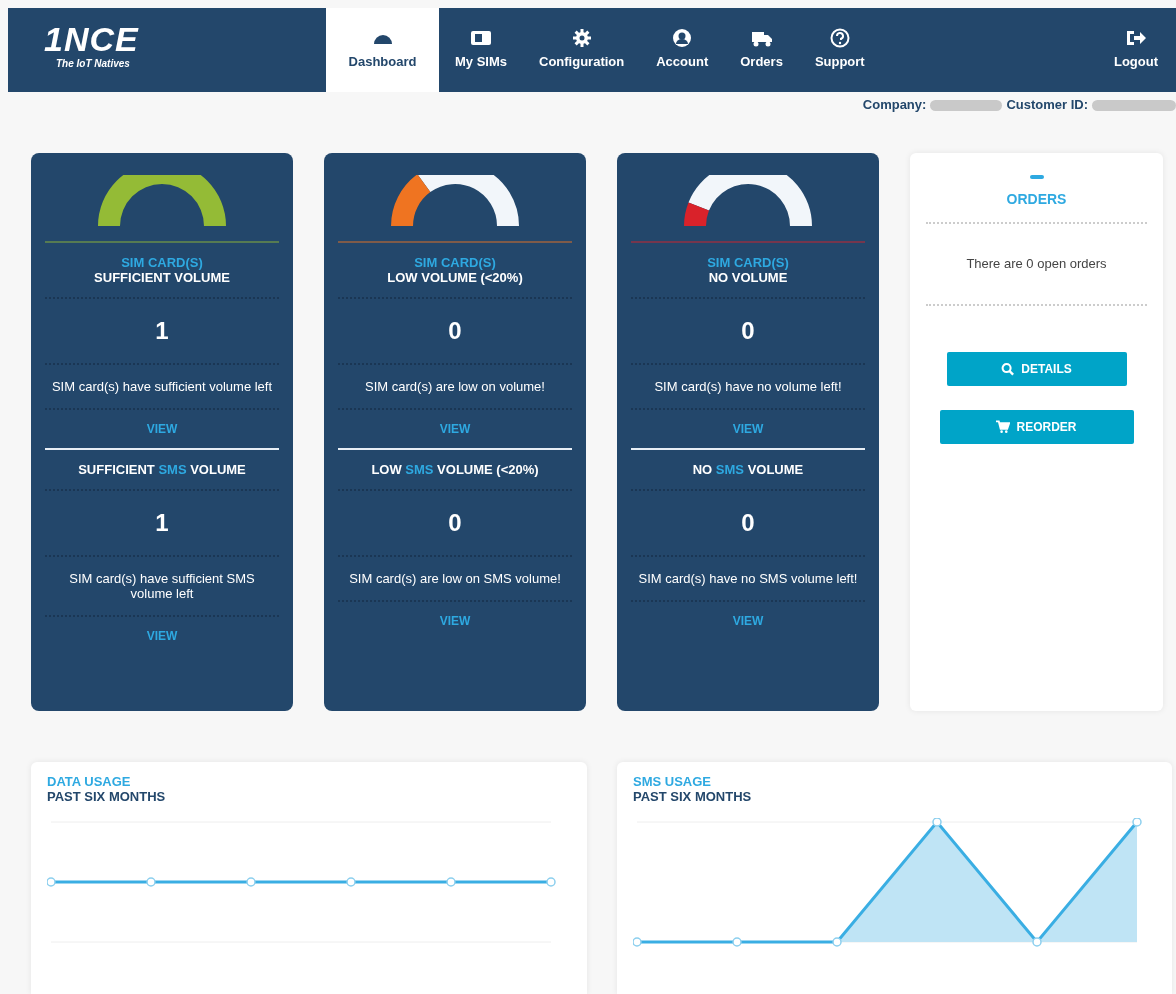  What do you see at coordinates (91, 45) in the screenshot?
I see `logo: 1NCE The IoT Natives` at bounding box center [91, 45].